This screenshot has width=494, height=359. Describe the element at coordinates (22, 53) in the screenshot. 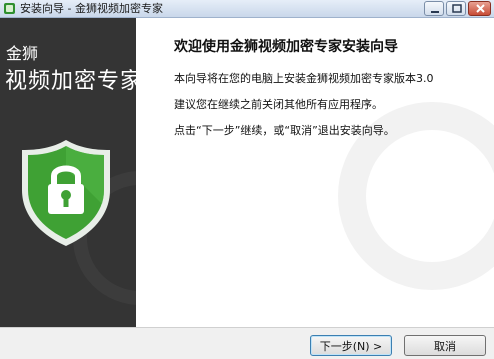

I see `brand-name: 金狮` at that location.